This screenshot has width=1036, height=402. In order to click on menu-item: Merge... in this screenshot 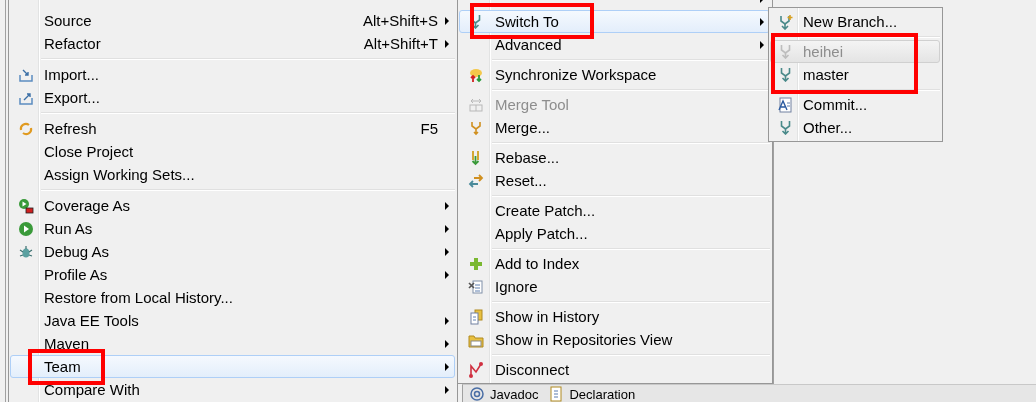, I will do `click(614, 127)`.